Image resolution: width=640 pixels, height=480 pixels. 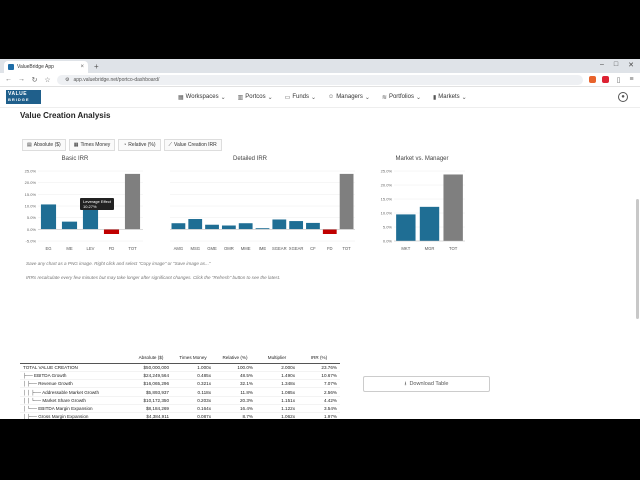 I want to click on site-info-icon: ⚙, so click(x=67, y=80).